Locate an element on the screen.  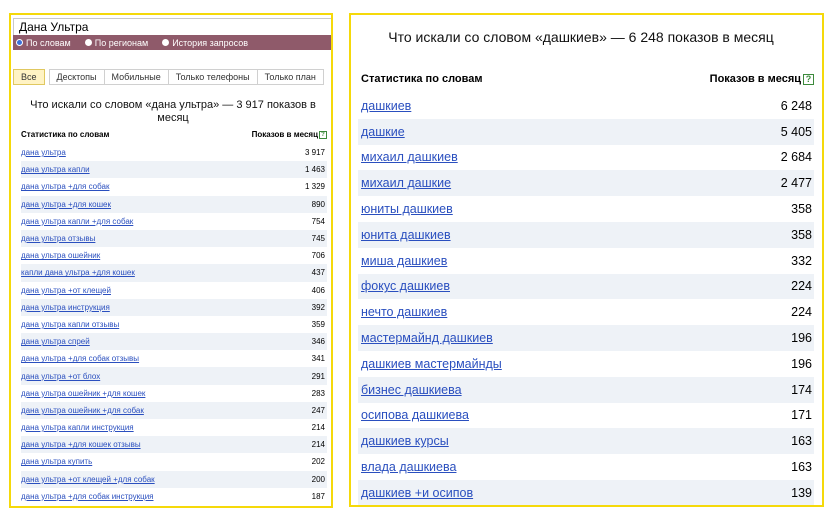
keyword-link: дана ультра +от клещей +для собак is located at coordinates (88, 479).